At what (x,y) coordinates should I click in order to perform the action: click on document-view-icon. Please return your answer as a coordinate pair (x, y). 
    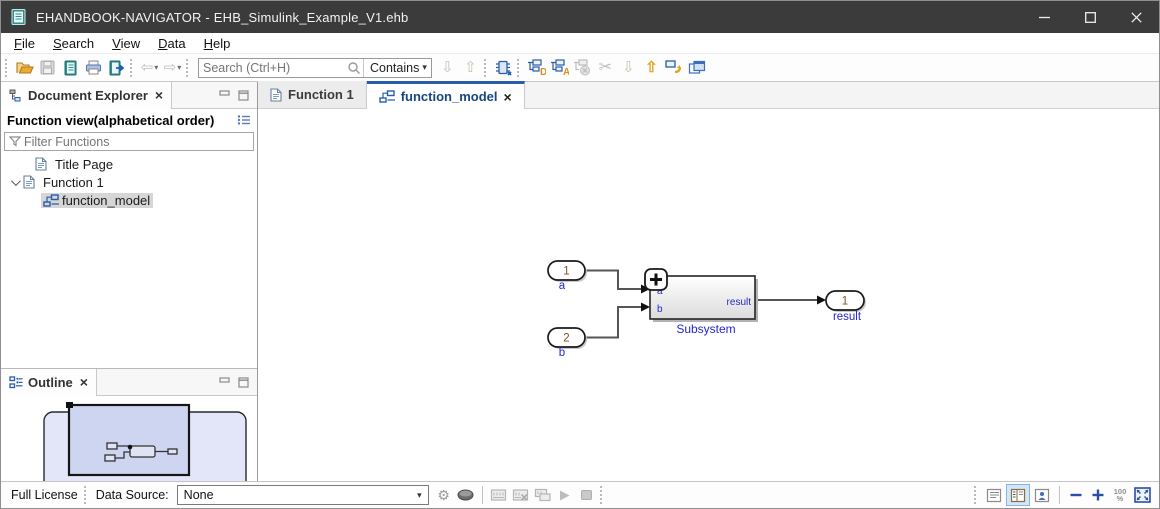
    Looking at the image, I should click on (994, 495).